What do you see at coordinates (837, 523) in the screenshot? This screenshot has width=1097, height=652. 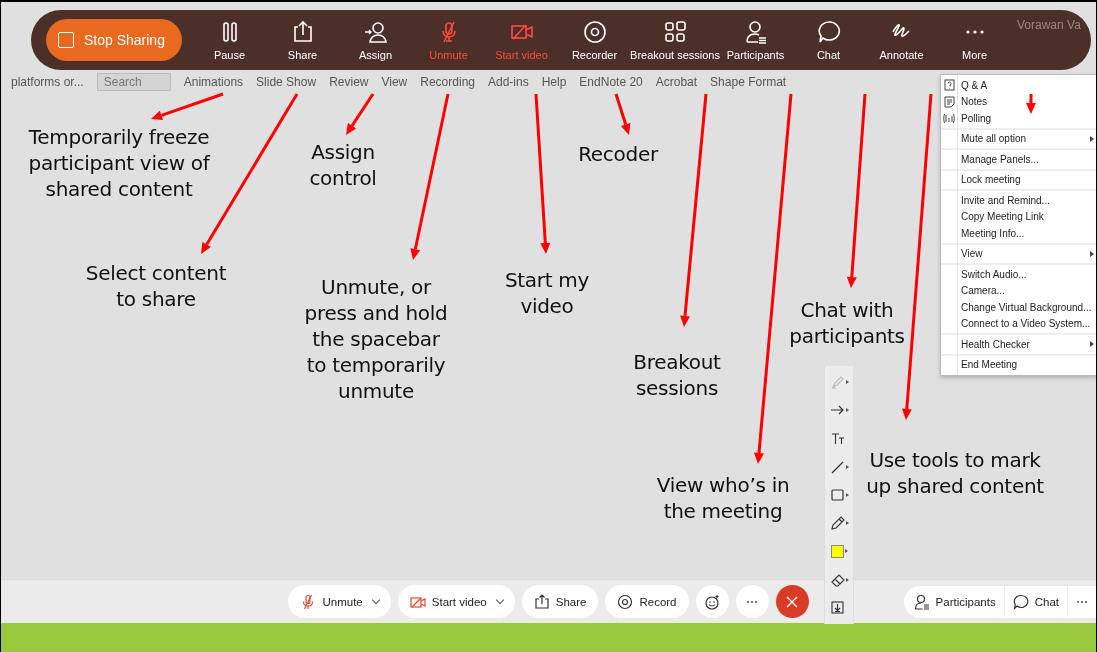 I see `pencil-icon` at bounding box center [837, 523].